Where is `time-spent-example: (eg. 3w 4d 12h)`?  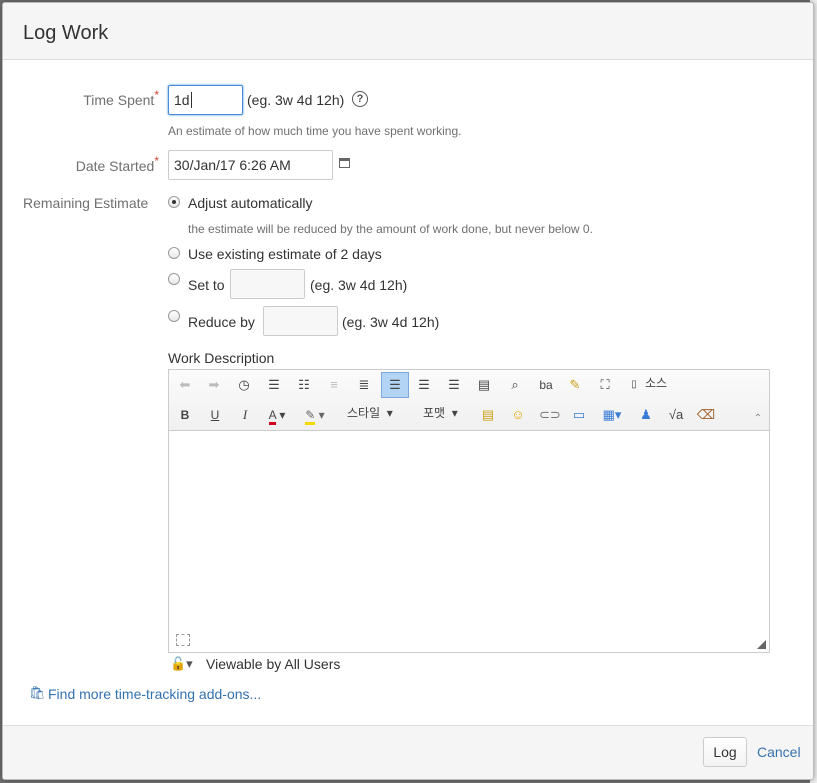 time-spent-example: (eg. 3w 4d 12h) is located at coordinates (296, 100).